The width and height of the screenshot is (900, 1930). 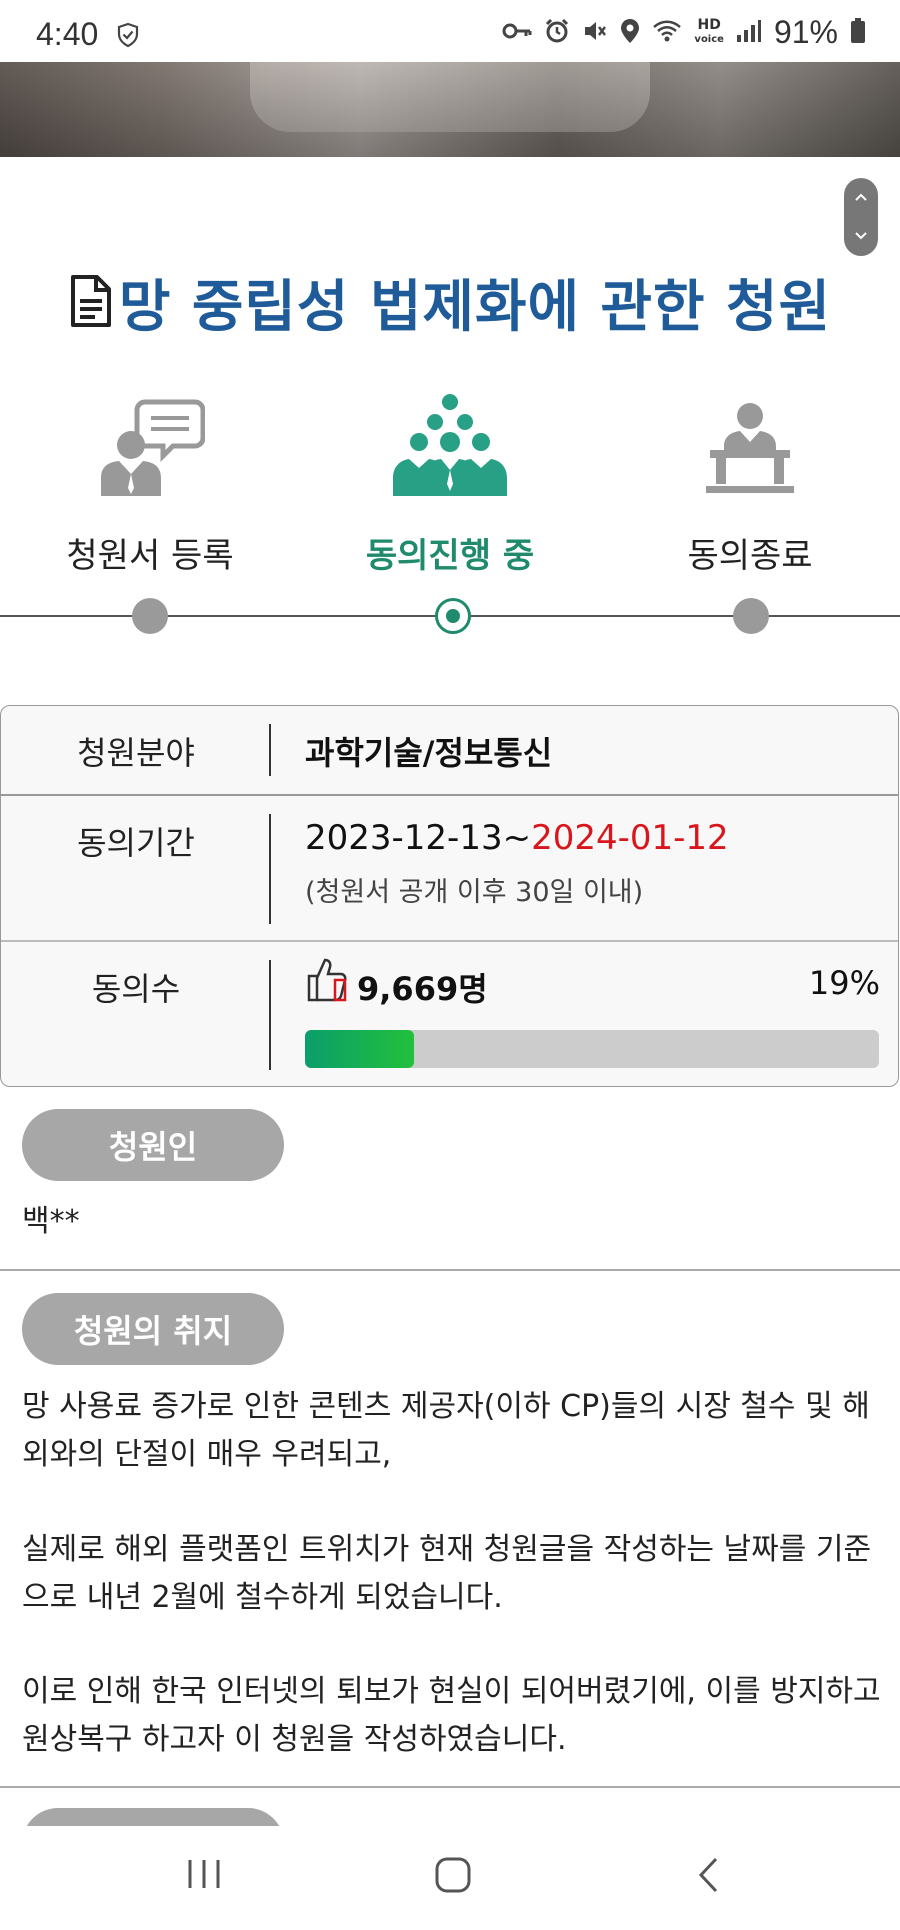 I want to click on period-start: 2023-12-13~, so click(x=418, y=838).